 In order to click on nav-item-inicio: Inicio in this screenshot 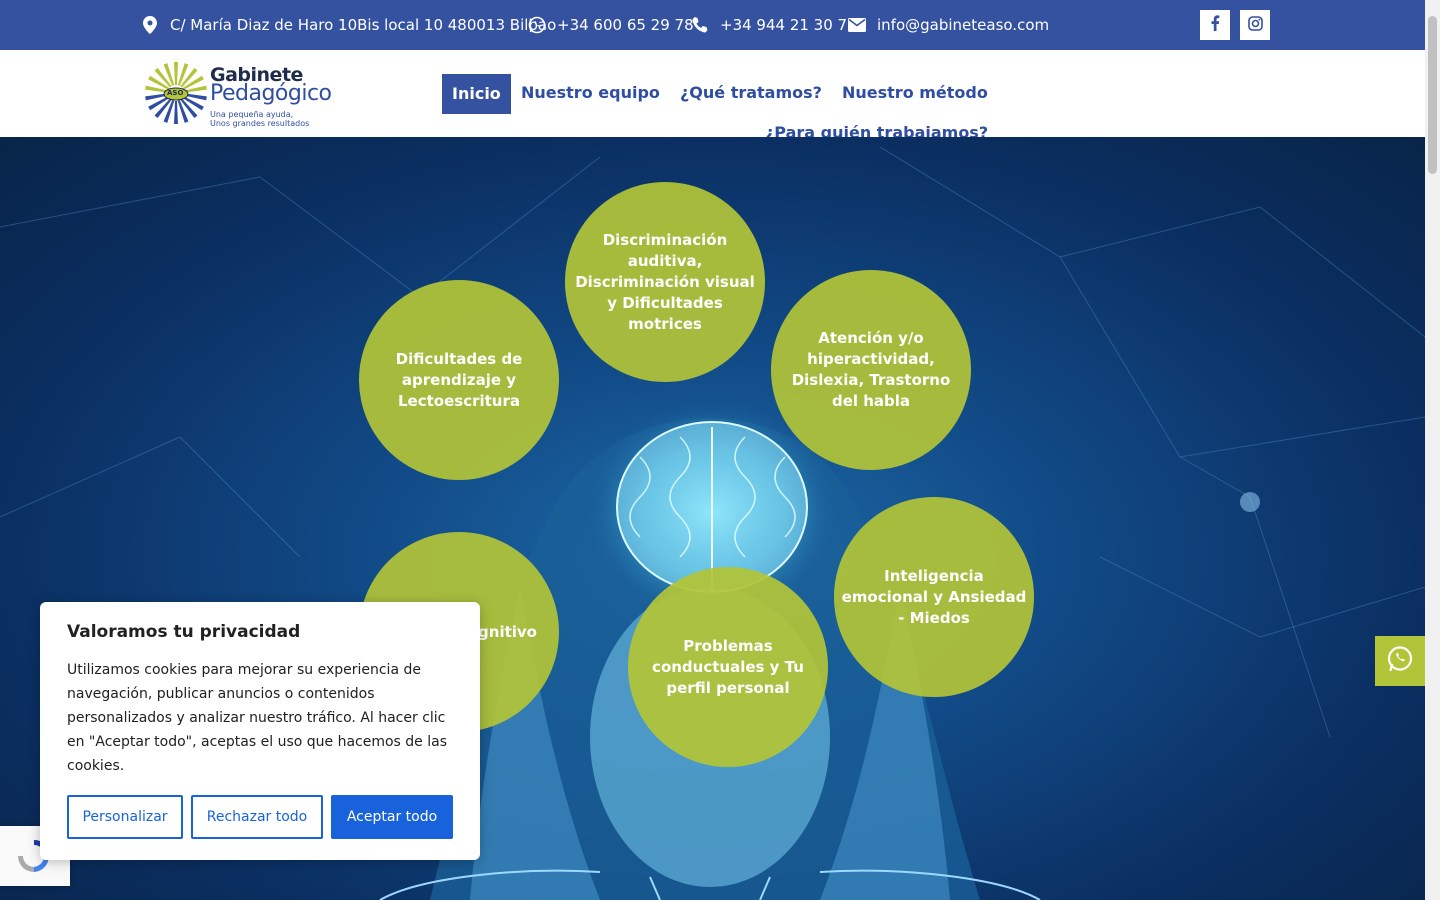, I will do `click(476, 94)`.